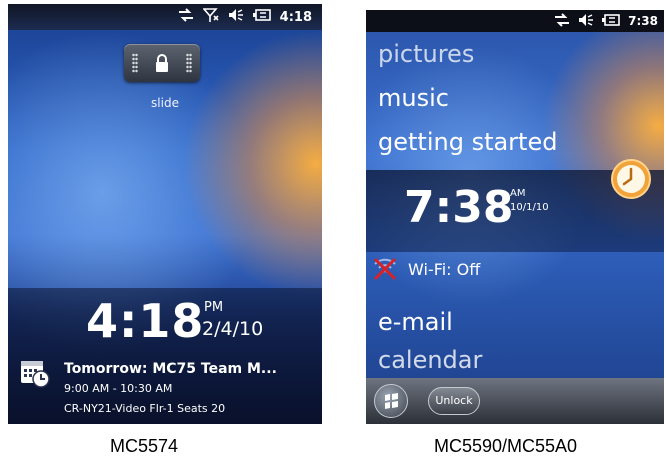  Describe the element at coordinates (145, 321) in the screenshot. I see `clock-time: 4:18` at that location.